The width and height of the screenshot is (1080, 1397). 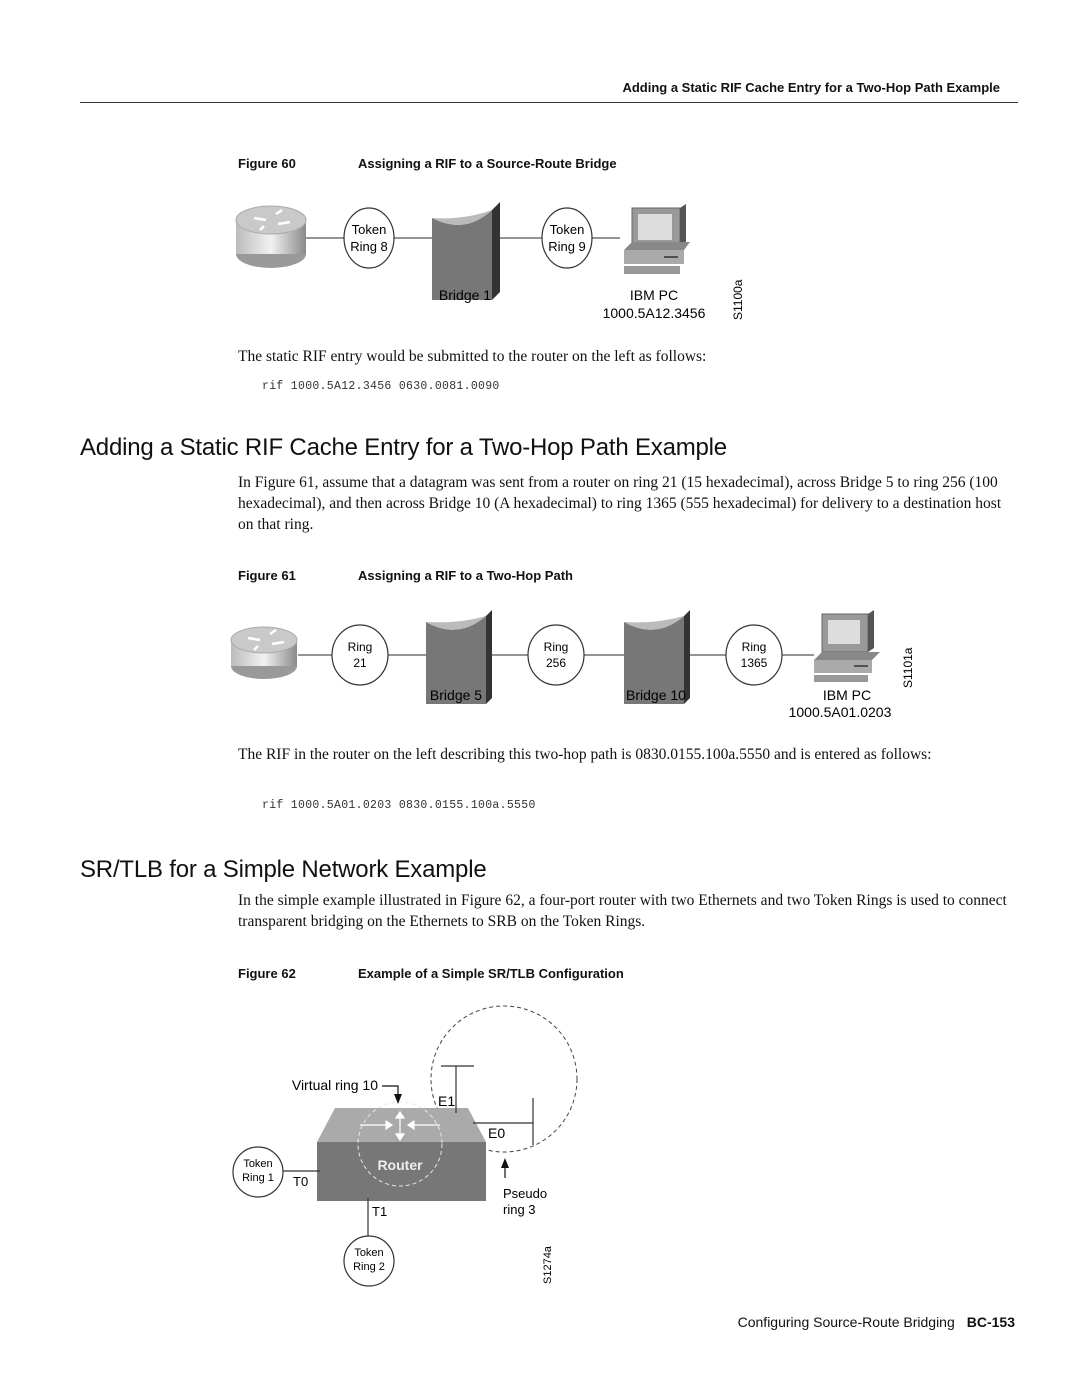 What do you see at coordinates (846, 1322) in the screenshot?
I see `footer-chapter: Configuring Source-Route Bridging` at bounding box center [846, 1322].